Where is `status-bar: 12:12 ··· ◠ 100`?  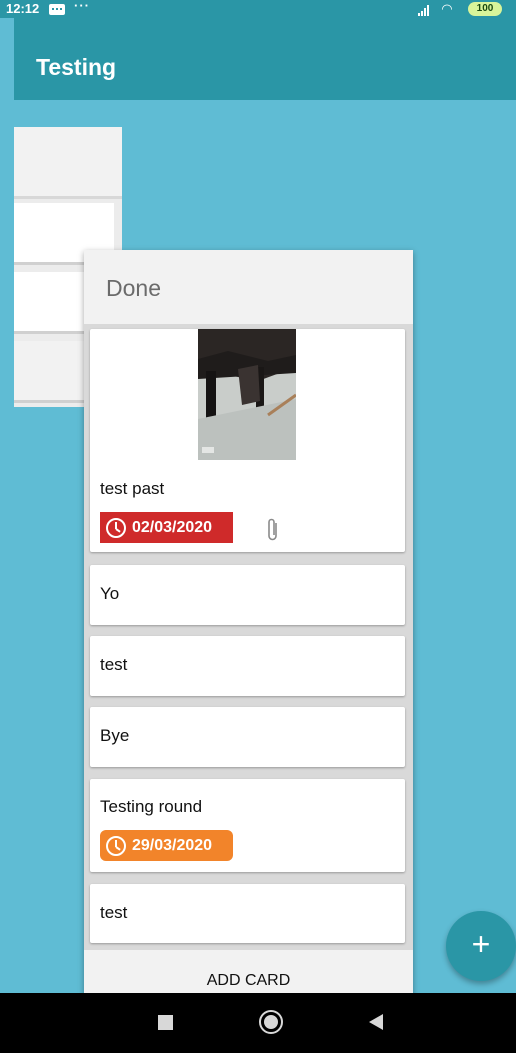
status-bar: 12:12 ··· ◠ 100 is located at coordinates (258, 9).